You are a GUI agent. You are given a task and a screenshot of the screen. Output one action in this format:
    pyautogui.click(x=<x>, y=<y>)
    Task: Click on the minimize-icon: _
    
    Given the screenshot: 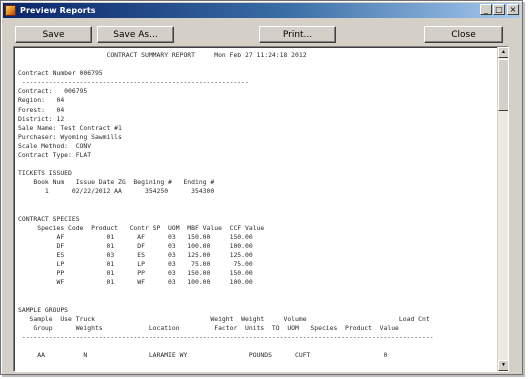 What is the action you would take?
    pyautogui.click(x=486, y=9)
    